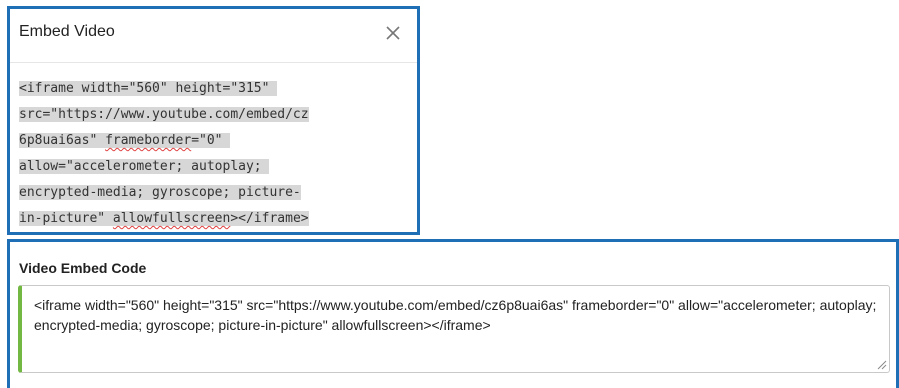  I want to click on dialog-header: Embed Video, so click(213, 36).